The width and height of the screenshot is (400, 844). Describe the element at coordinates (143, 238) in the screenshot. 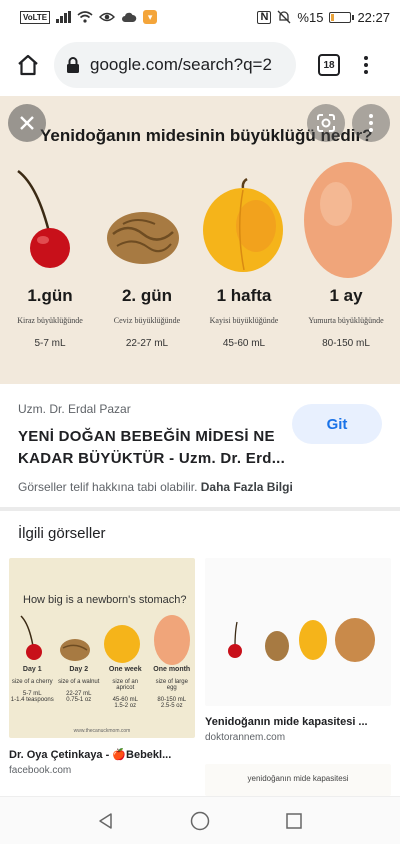

I see `walnut-image` at that location.